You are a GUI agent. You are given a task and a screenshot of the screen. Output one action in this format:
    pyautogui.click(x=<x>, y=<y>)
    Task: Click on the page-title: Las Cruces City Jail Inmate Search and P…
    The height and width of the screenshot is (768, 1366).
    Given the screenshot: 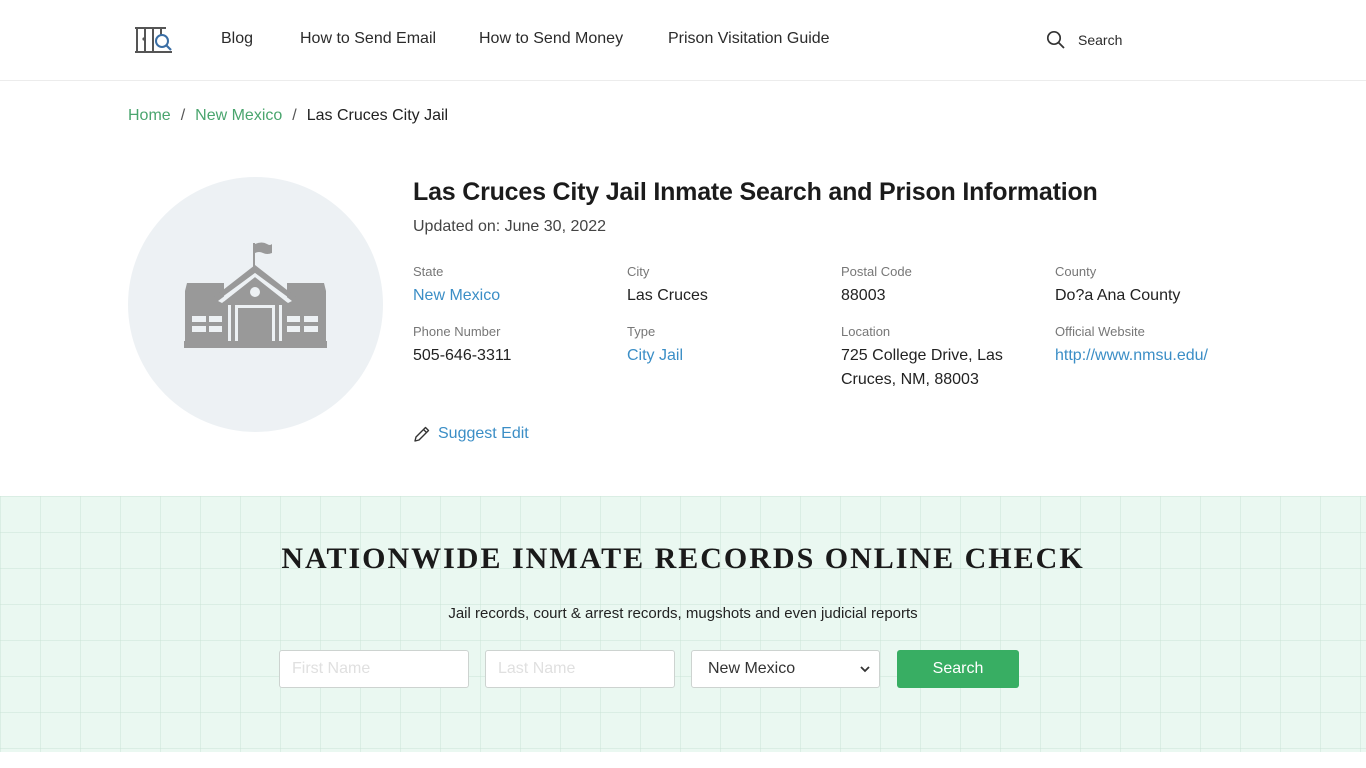 What is the action you would take?
    pyautogui.click(x=755, y=192)
    